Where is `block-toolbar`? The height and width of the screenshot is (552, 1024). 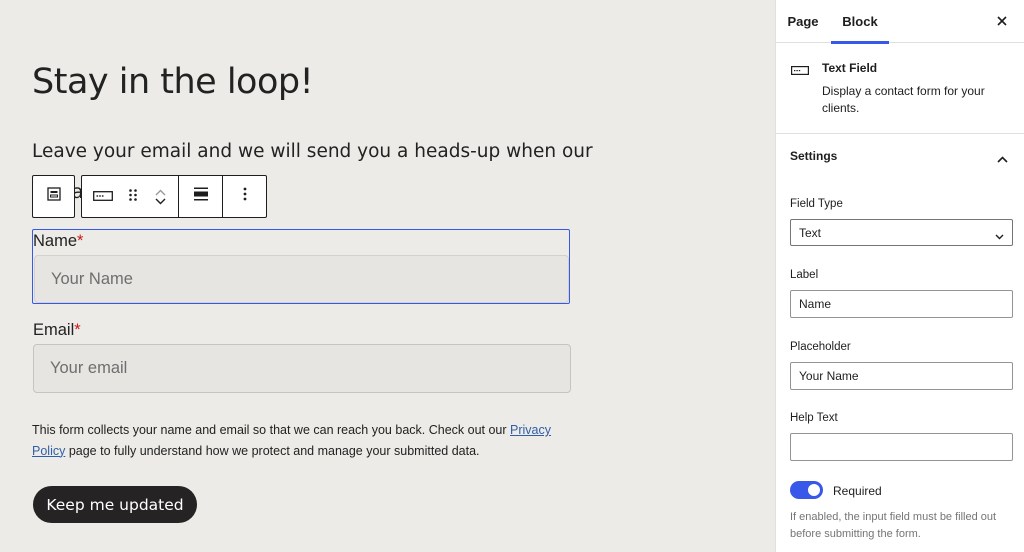 block-toolbar is located at coordinates (149, 196).